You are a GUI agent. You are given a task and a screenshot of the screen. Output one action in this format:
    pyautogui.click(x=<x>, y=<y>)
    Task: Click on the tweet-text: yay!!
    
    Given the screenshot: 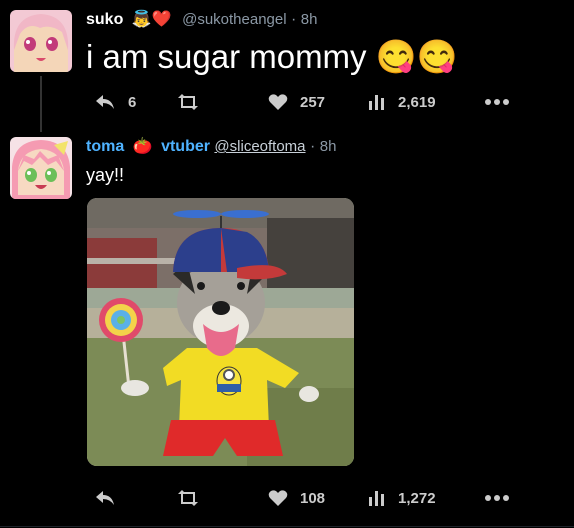 What is the action you would take?
    pyautogui.click(x=105, y=175)
    